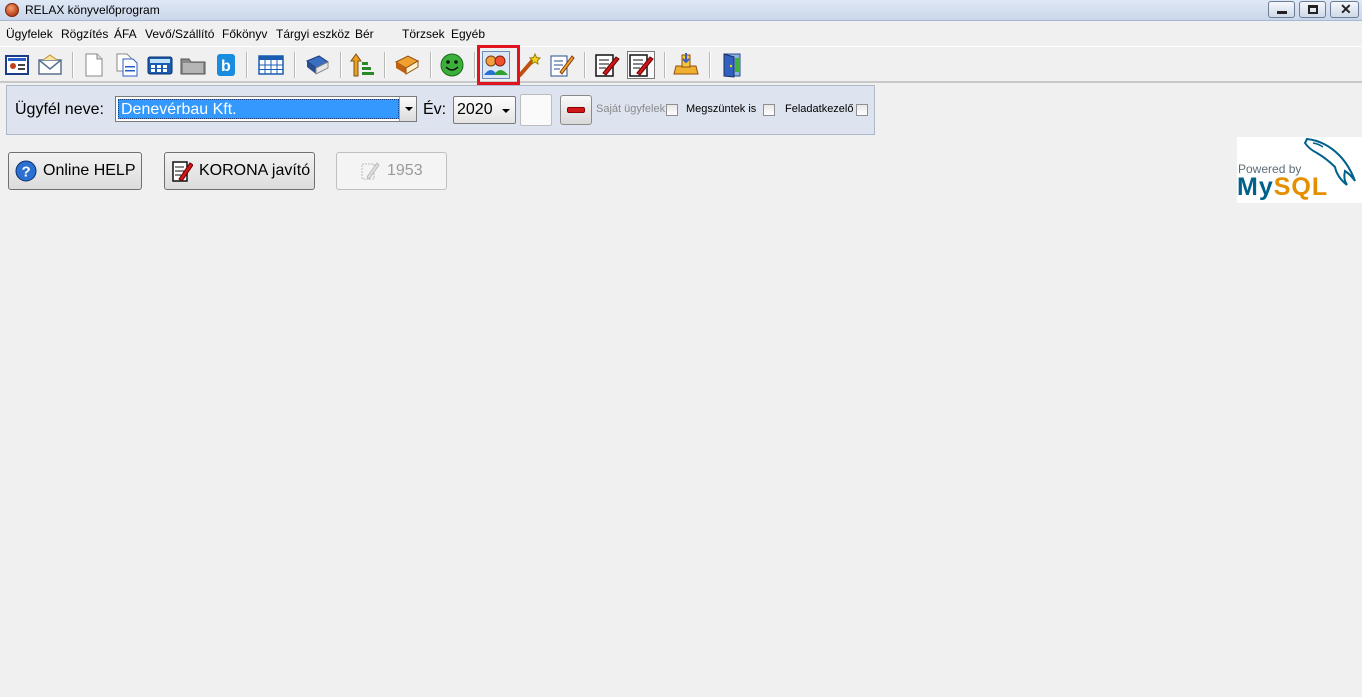 The image size is (1362, 697). What do you see at coordinates (125, 34) in the screenshot?
I see `menu-afa: ÁFA` at bounding box center [125, 34].